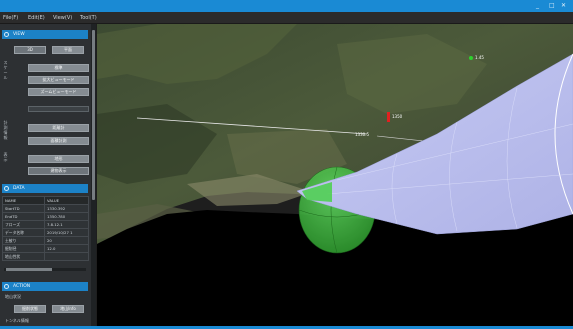 The width and height of the screenshot is (573, 329). What do you see at coordinates (552, 6) in the screenshot?
I see `maximize-button: □` at bounding box center [552, 6].